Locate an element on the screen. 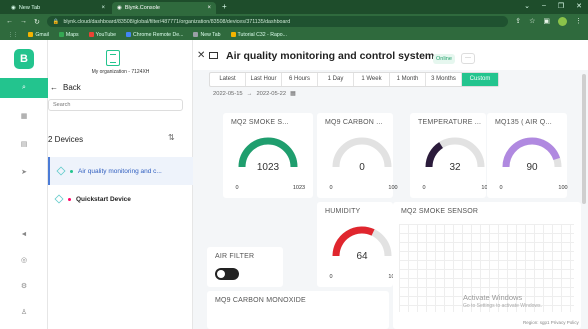  settings-icon: ⚙ is located at coordinates (24, 286).